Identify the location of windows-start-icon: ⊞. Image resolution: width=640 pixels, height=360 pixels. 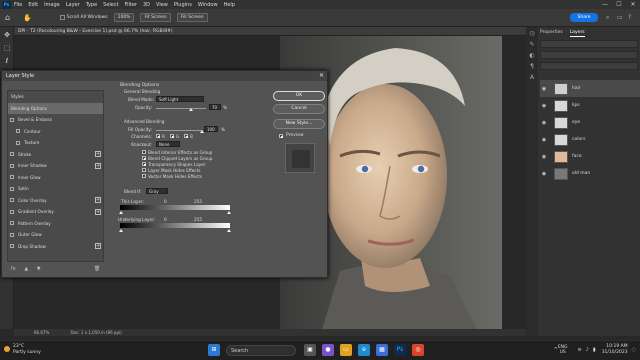
(214, 350).